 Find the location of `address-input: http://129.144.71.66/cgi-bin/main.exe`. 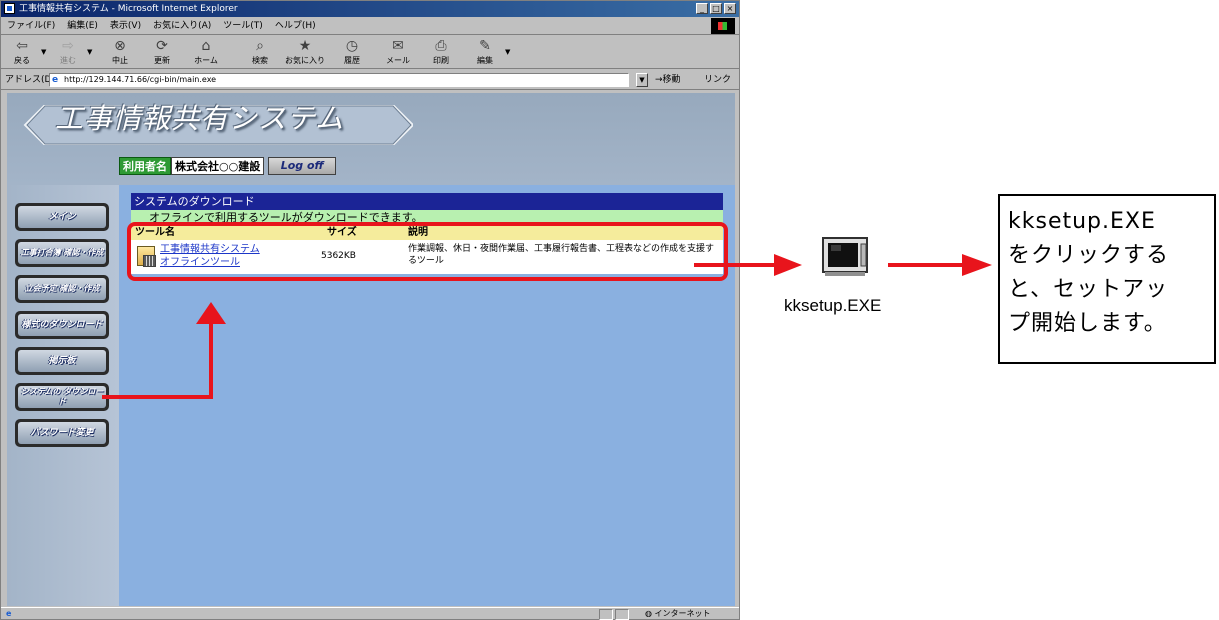

address-input: http://129.144.71.66/cgi-bin/main.exe is located at coordinates (339, 80).